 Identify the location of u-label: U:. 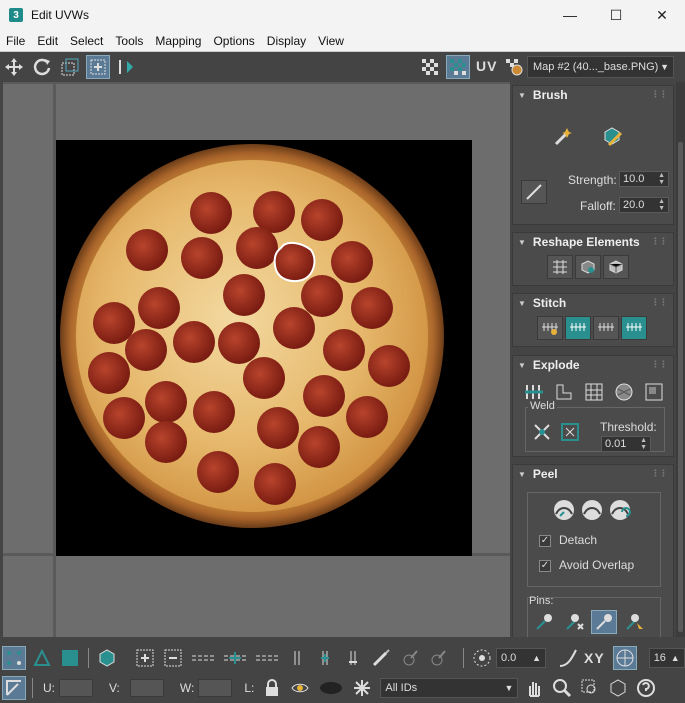
(49, 688).